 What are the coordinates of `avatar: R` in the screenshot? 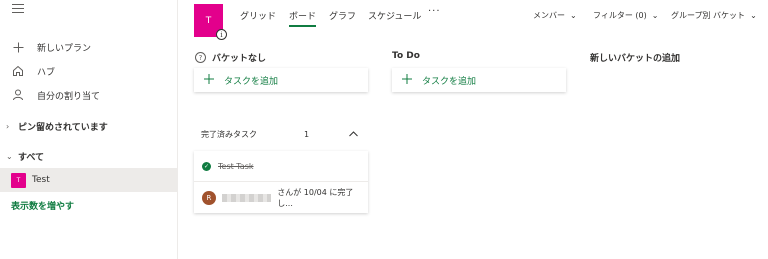 It's located at (209, 198).